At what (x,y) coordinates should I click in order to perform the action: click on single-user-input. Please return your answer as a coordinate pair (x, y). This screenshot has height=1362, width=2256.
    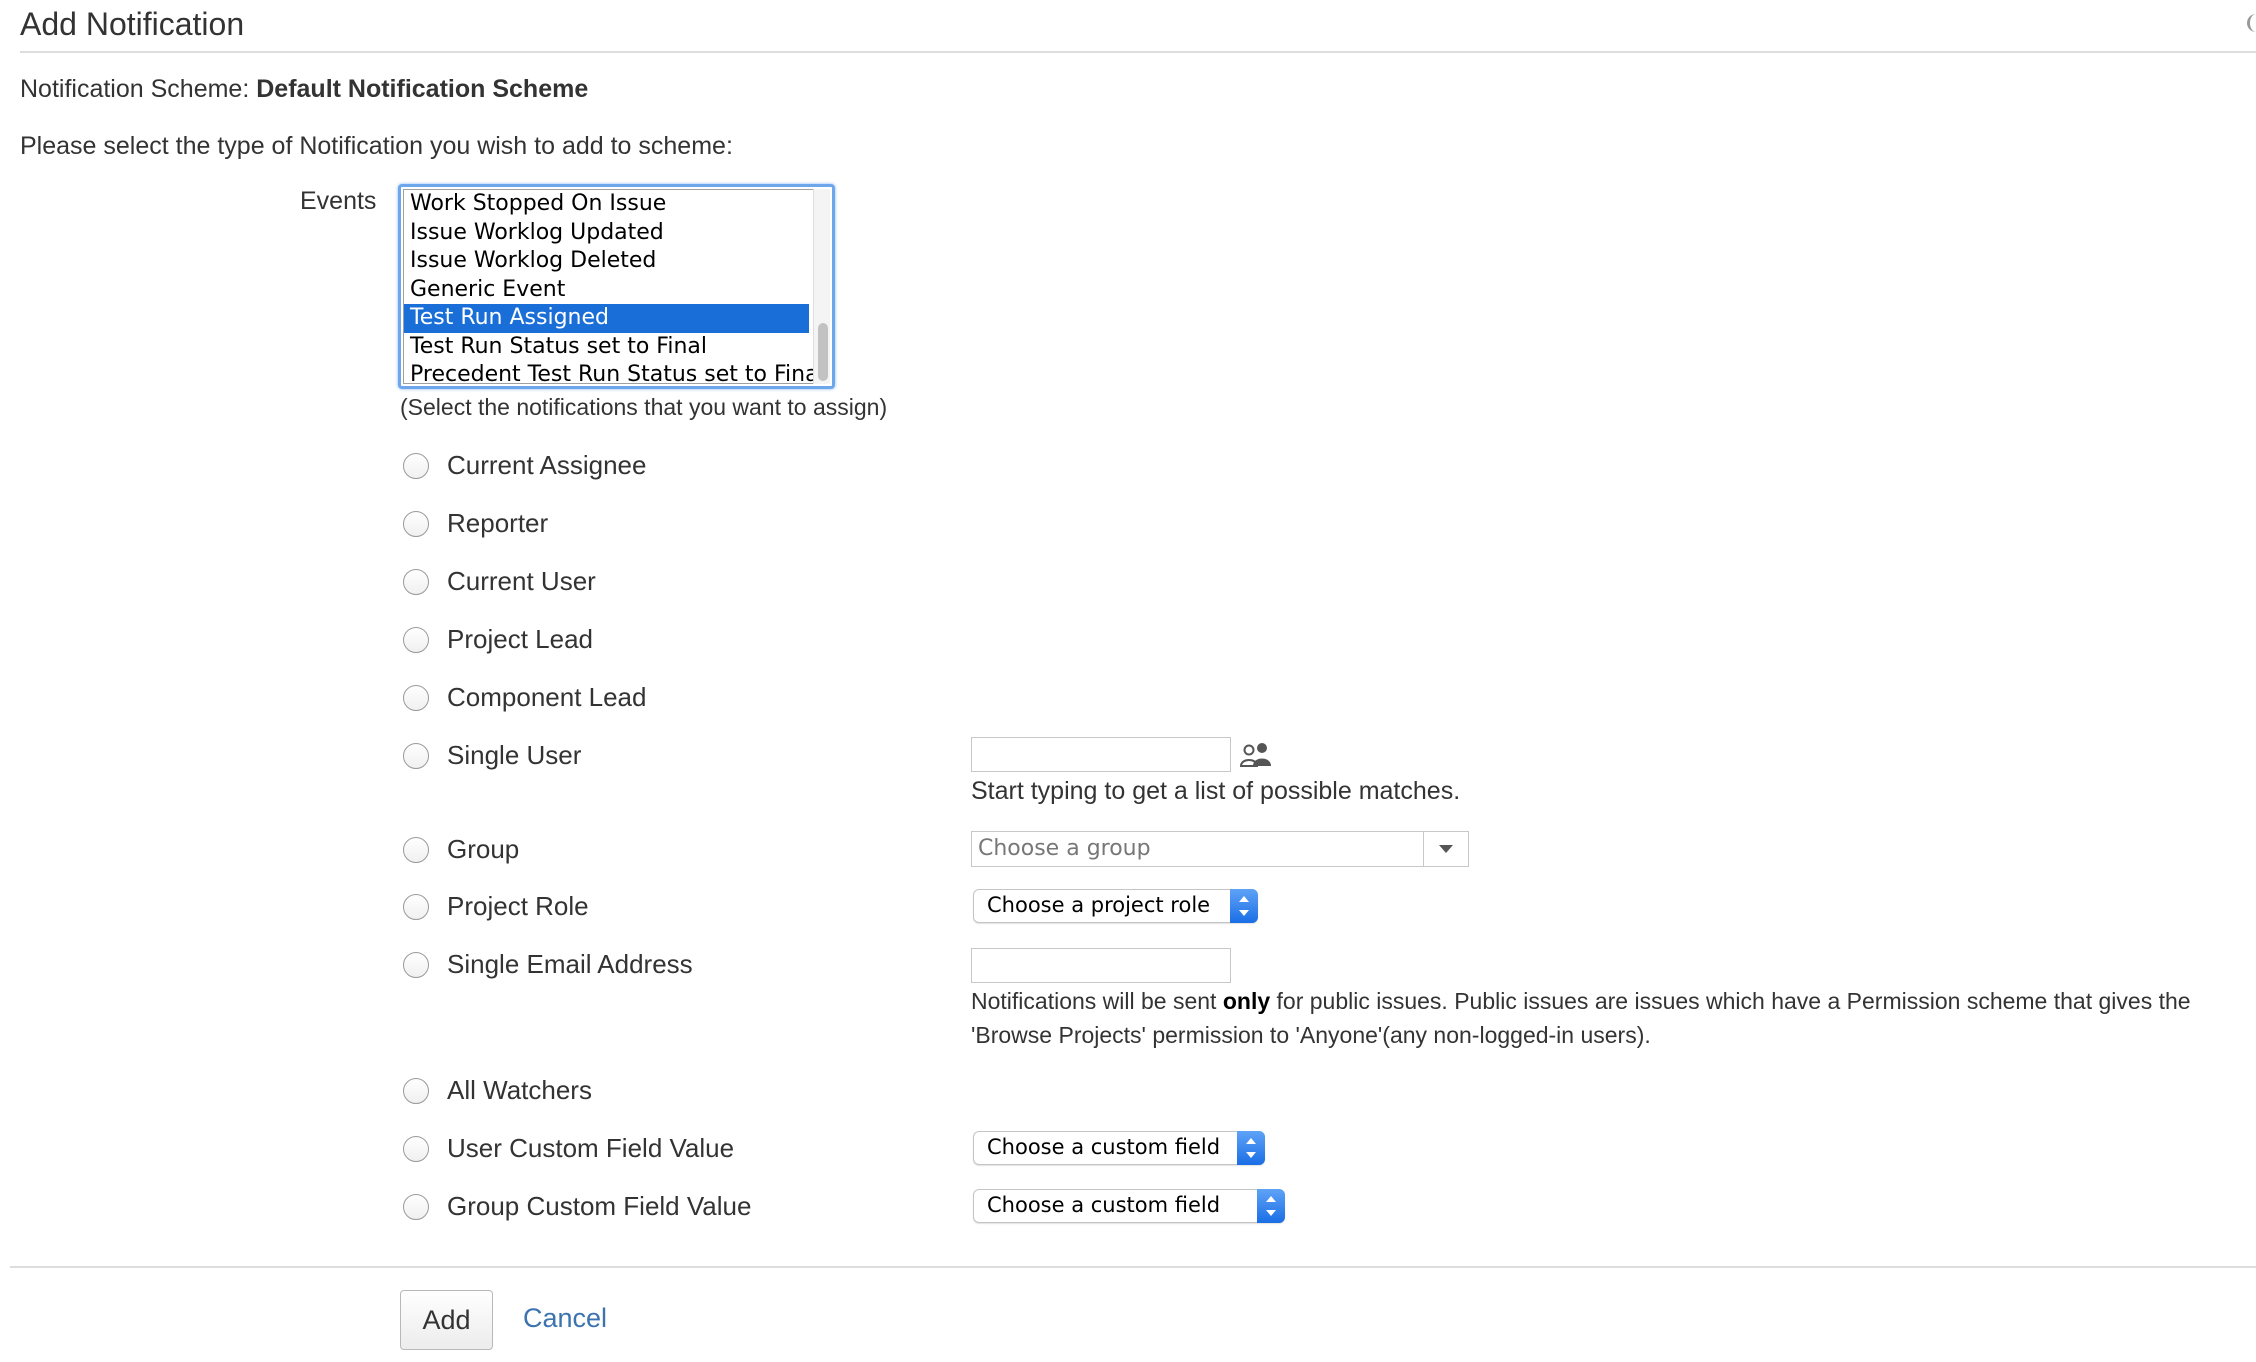
    Looking at the image, I should click on (1101, 754).